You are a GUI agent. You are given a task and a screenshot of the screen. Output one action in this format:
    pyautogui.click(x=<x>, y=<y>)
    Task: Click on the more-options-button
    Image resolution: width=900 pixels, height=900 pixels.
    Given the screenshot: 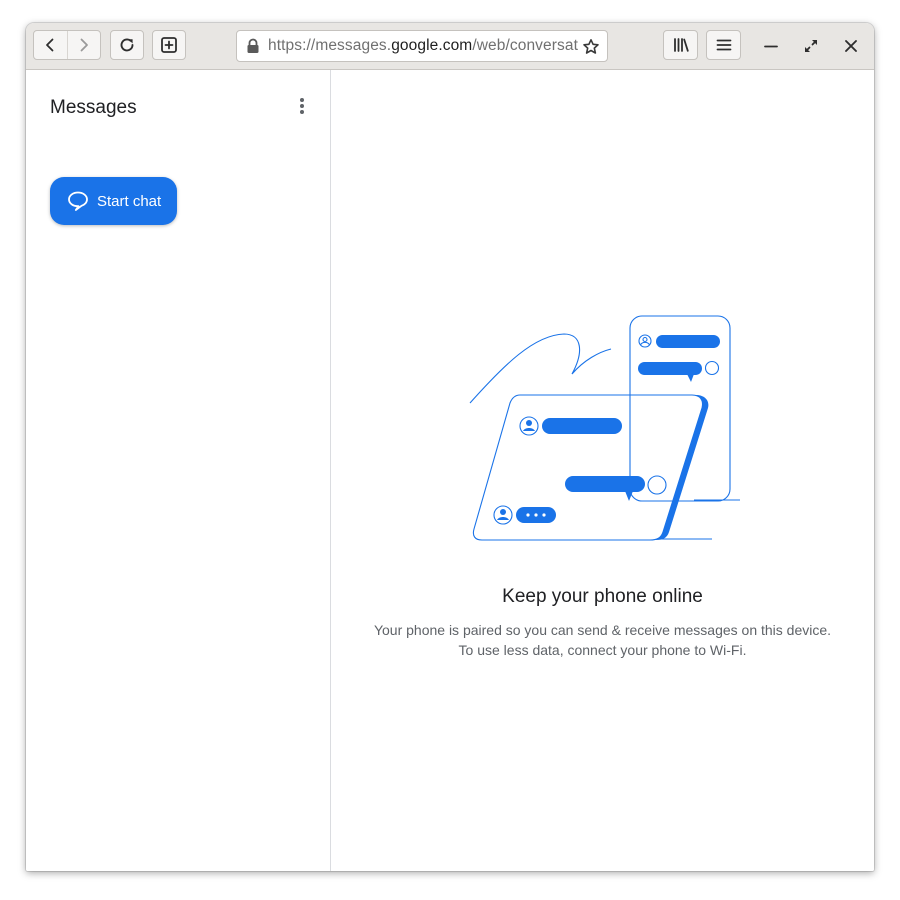 What is the action you would take?
    pyautogui.click(x=302, y=106)
    